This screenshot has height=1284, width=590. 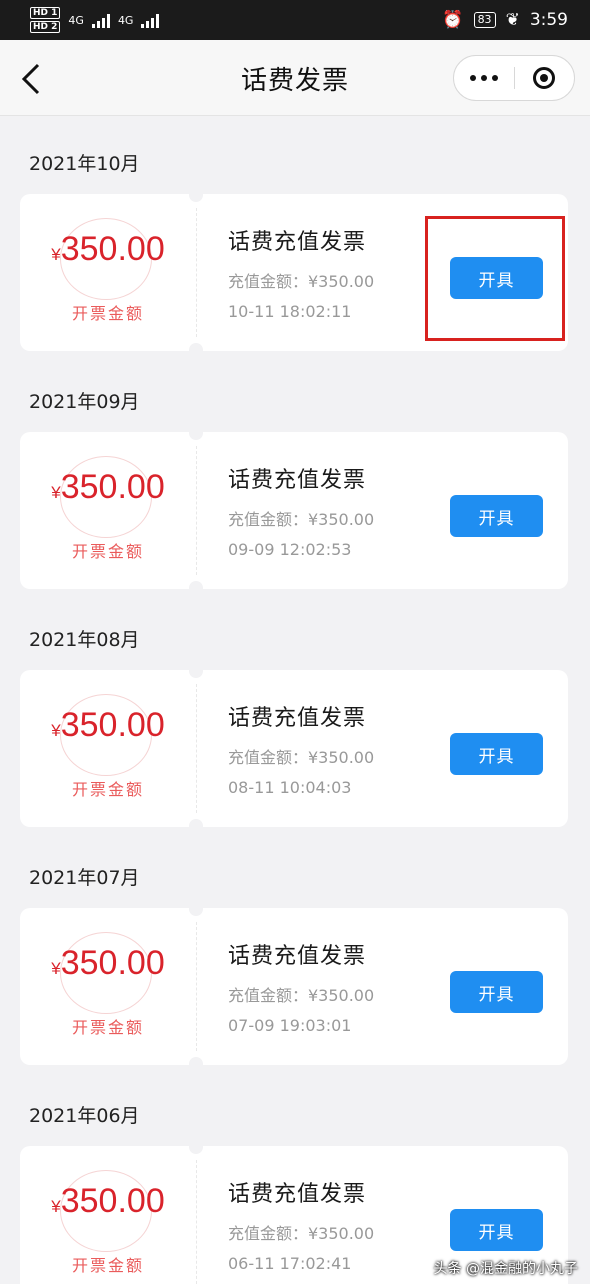 I want to click on status-bar-left: HD 1 HD 2 4G 4G, so click(x=95, y=20).